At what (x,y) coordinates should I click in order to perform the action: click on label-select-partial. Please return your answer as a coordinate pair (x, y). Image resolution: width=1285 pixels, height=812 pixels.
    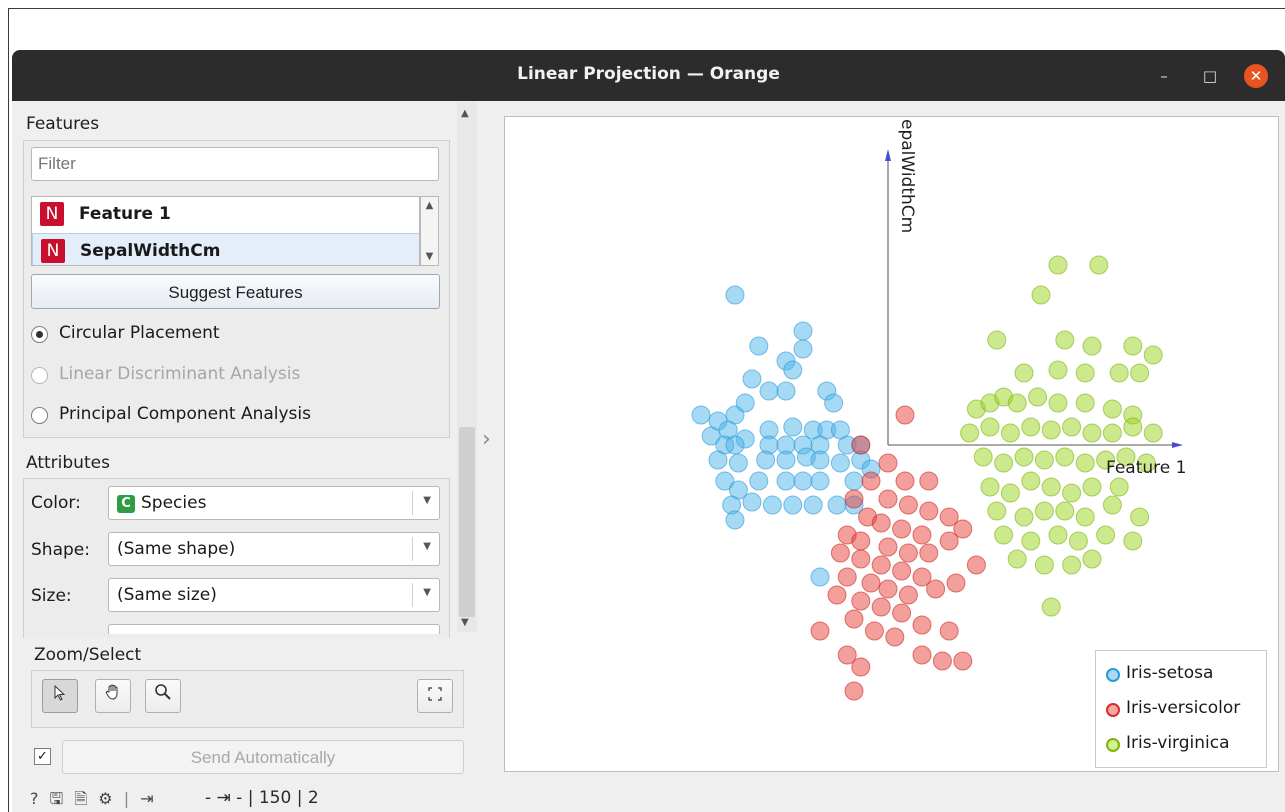
    Looking at the image, I should click on (274, 629).